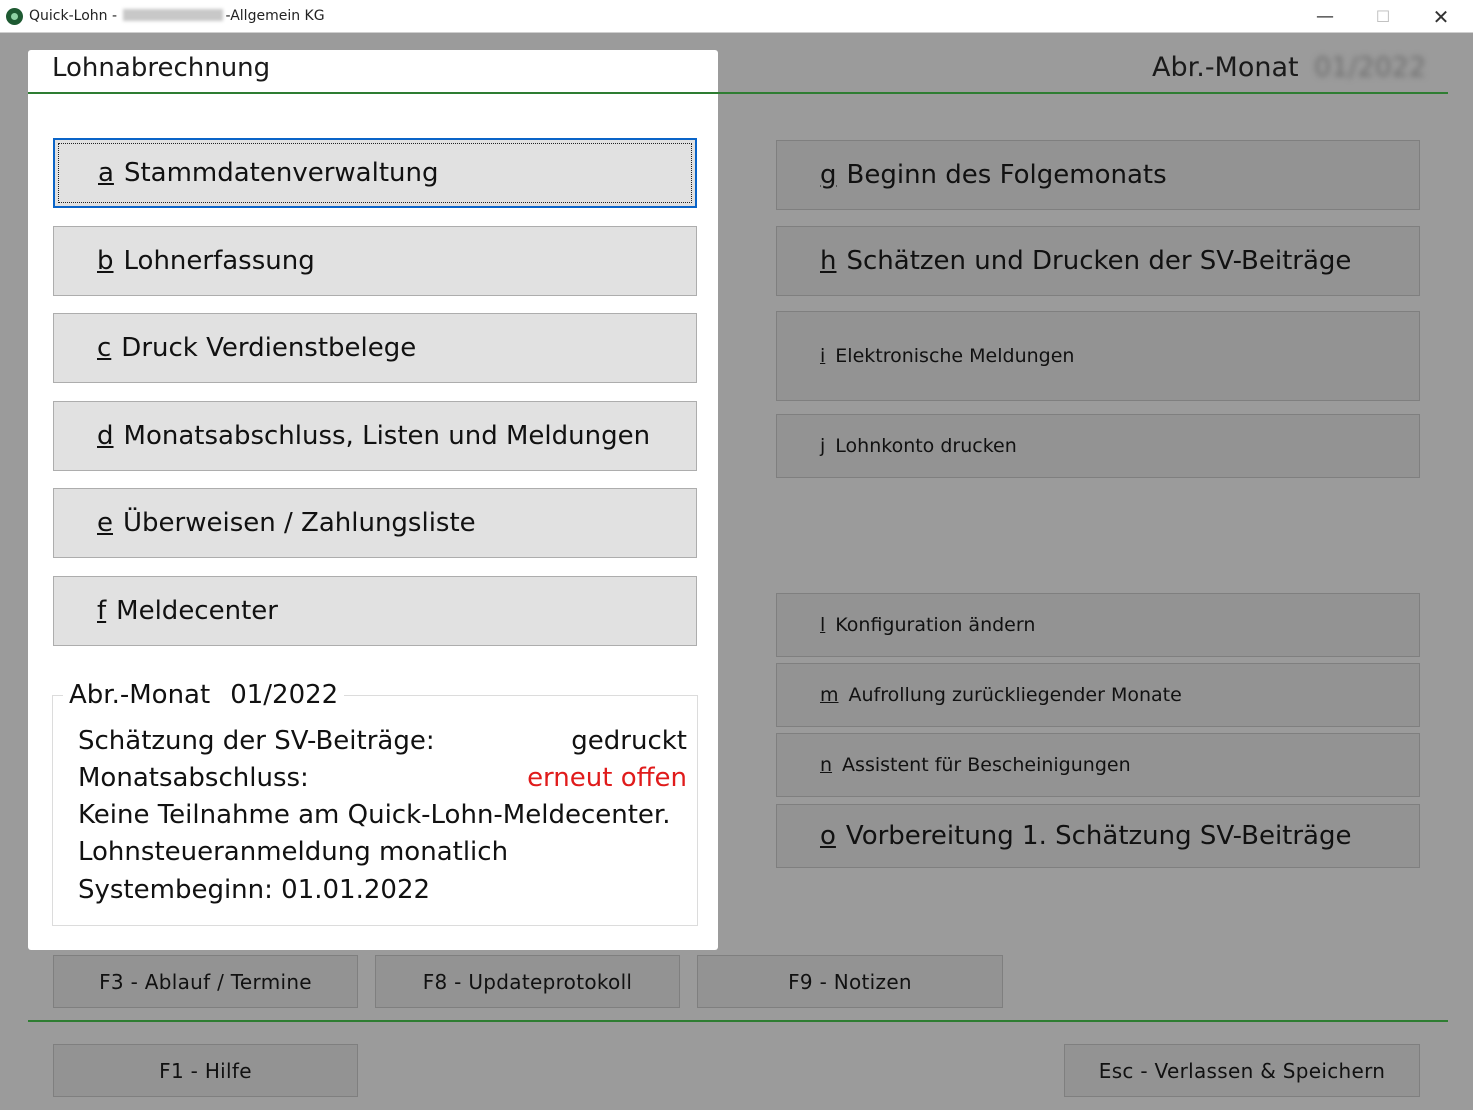 The image size is (1473, 1110). What do you see at coordinates (293, 852) in the screenshot?
I see `lohnsteuer-status: Lohnsteueranmeldung monatlich` at bounding box center [293, 852].